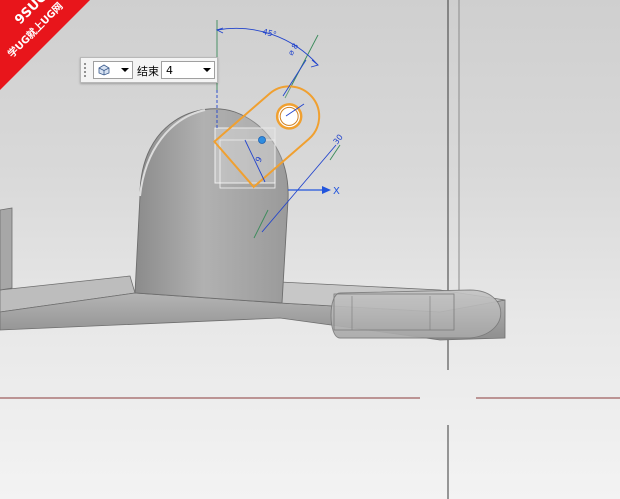 This screenshot has width=620, height=499. Describe the element at coordinates (104, 70) in the screenshot. I see `solid-body-icon` at that location.